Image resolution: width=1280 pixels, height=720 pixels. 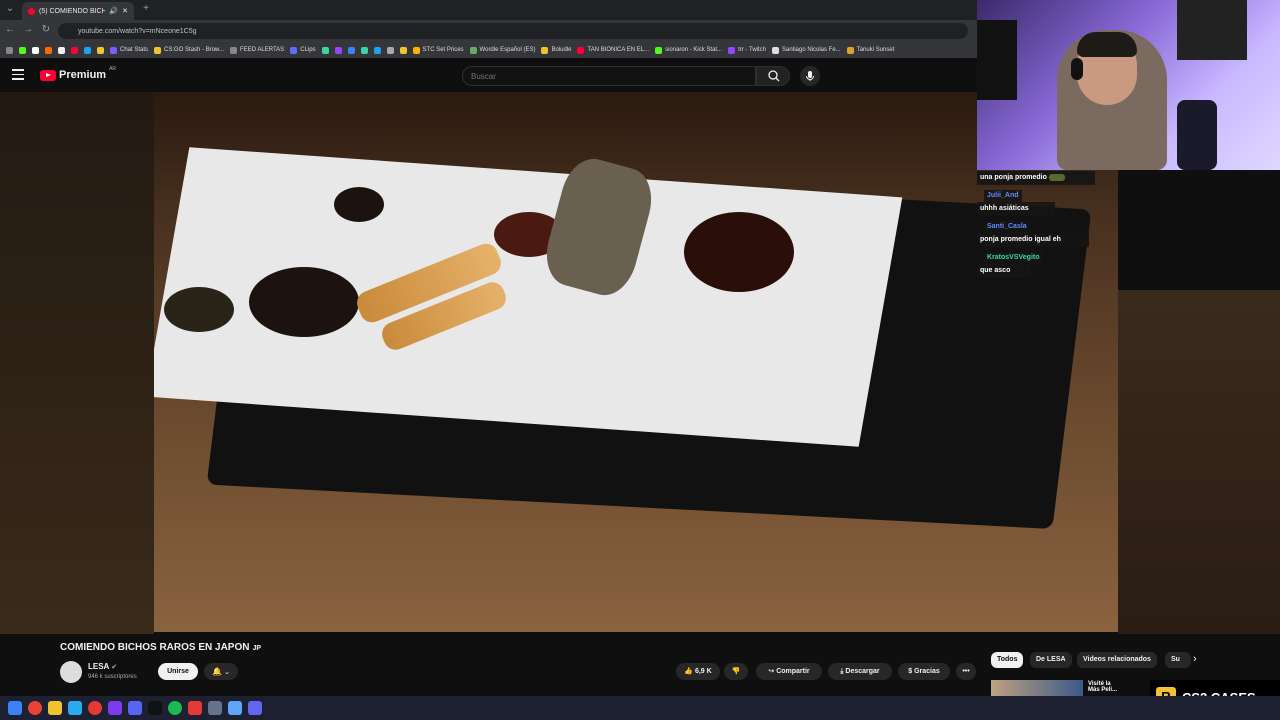 I want to click on bookmark-item: STC Set Prices, so click(x=438, y=50).